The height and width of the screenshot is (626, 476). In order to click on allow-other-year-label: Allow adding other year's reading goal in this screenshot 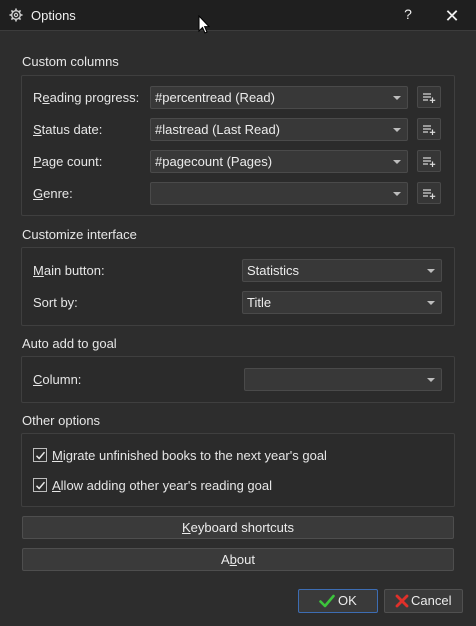, I will do `click(162, 485)`.